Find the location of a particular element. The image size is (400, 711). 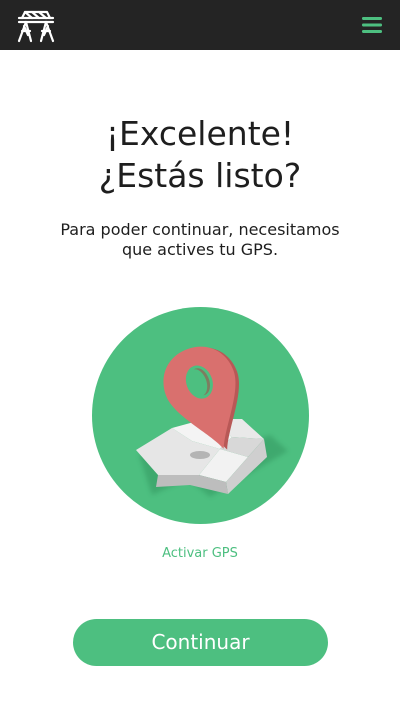

top-bar is located at coordinates (200, 25).